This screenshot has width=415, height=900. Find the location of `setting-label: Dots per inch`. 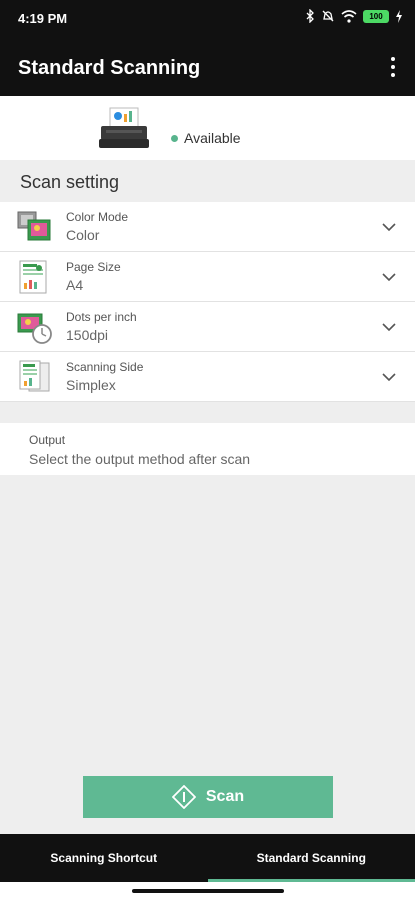

setting-label: Dots per inch is located at coordinates (101, 317).